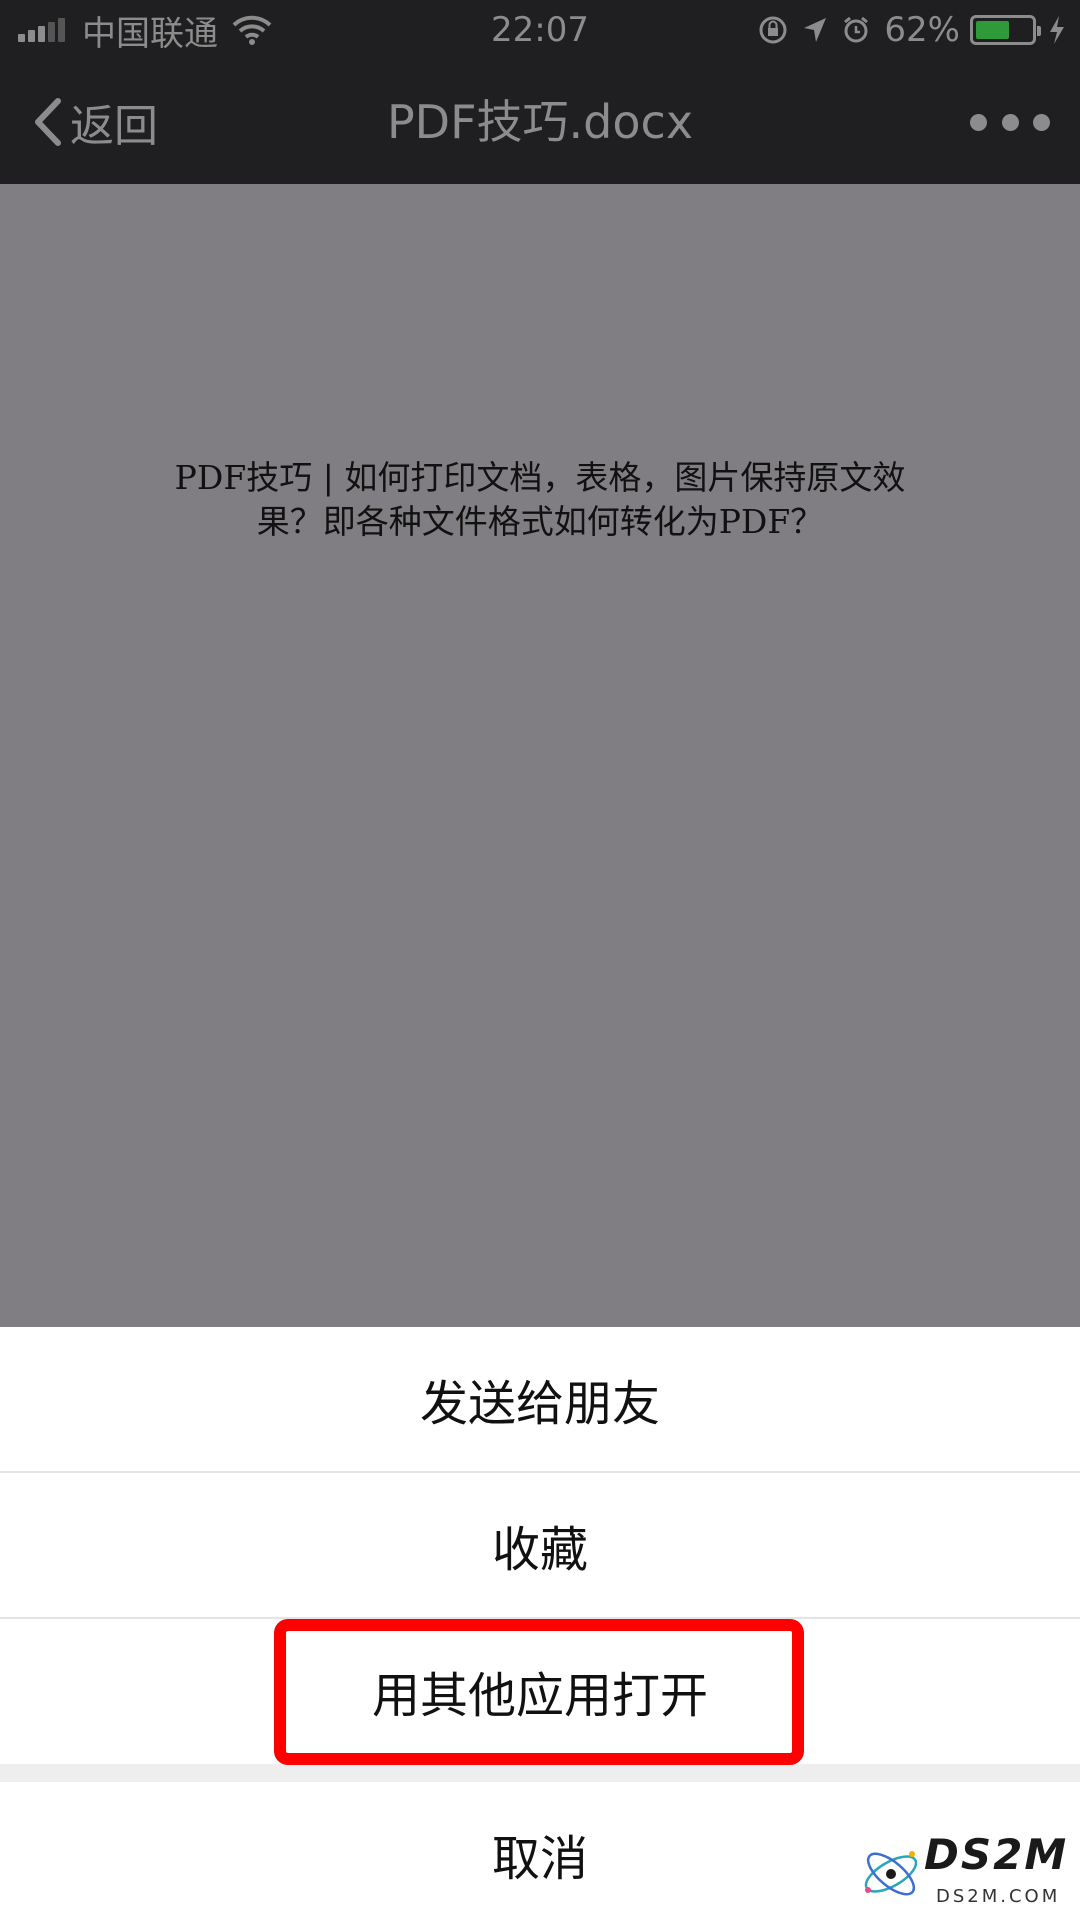  What do you see at coordinates (540, 1545) in the screenshot?
I see `favorite-button: 收藏` at bounding box center [540, 1545].